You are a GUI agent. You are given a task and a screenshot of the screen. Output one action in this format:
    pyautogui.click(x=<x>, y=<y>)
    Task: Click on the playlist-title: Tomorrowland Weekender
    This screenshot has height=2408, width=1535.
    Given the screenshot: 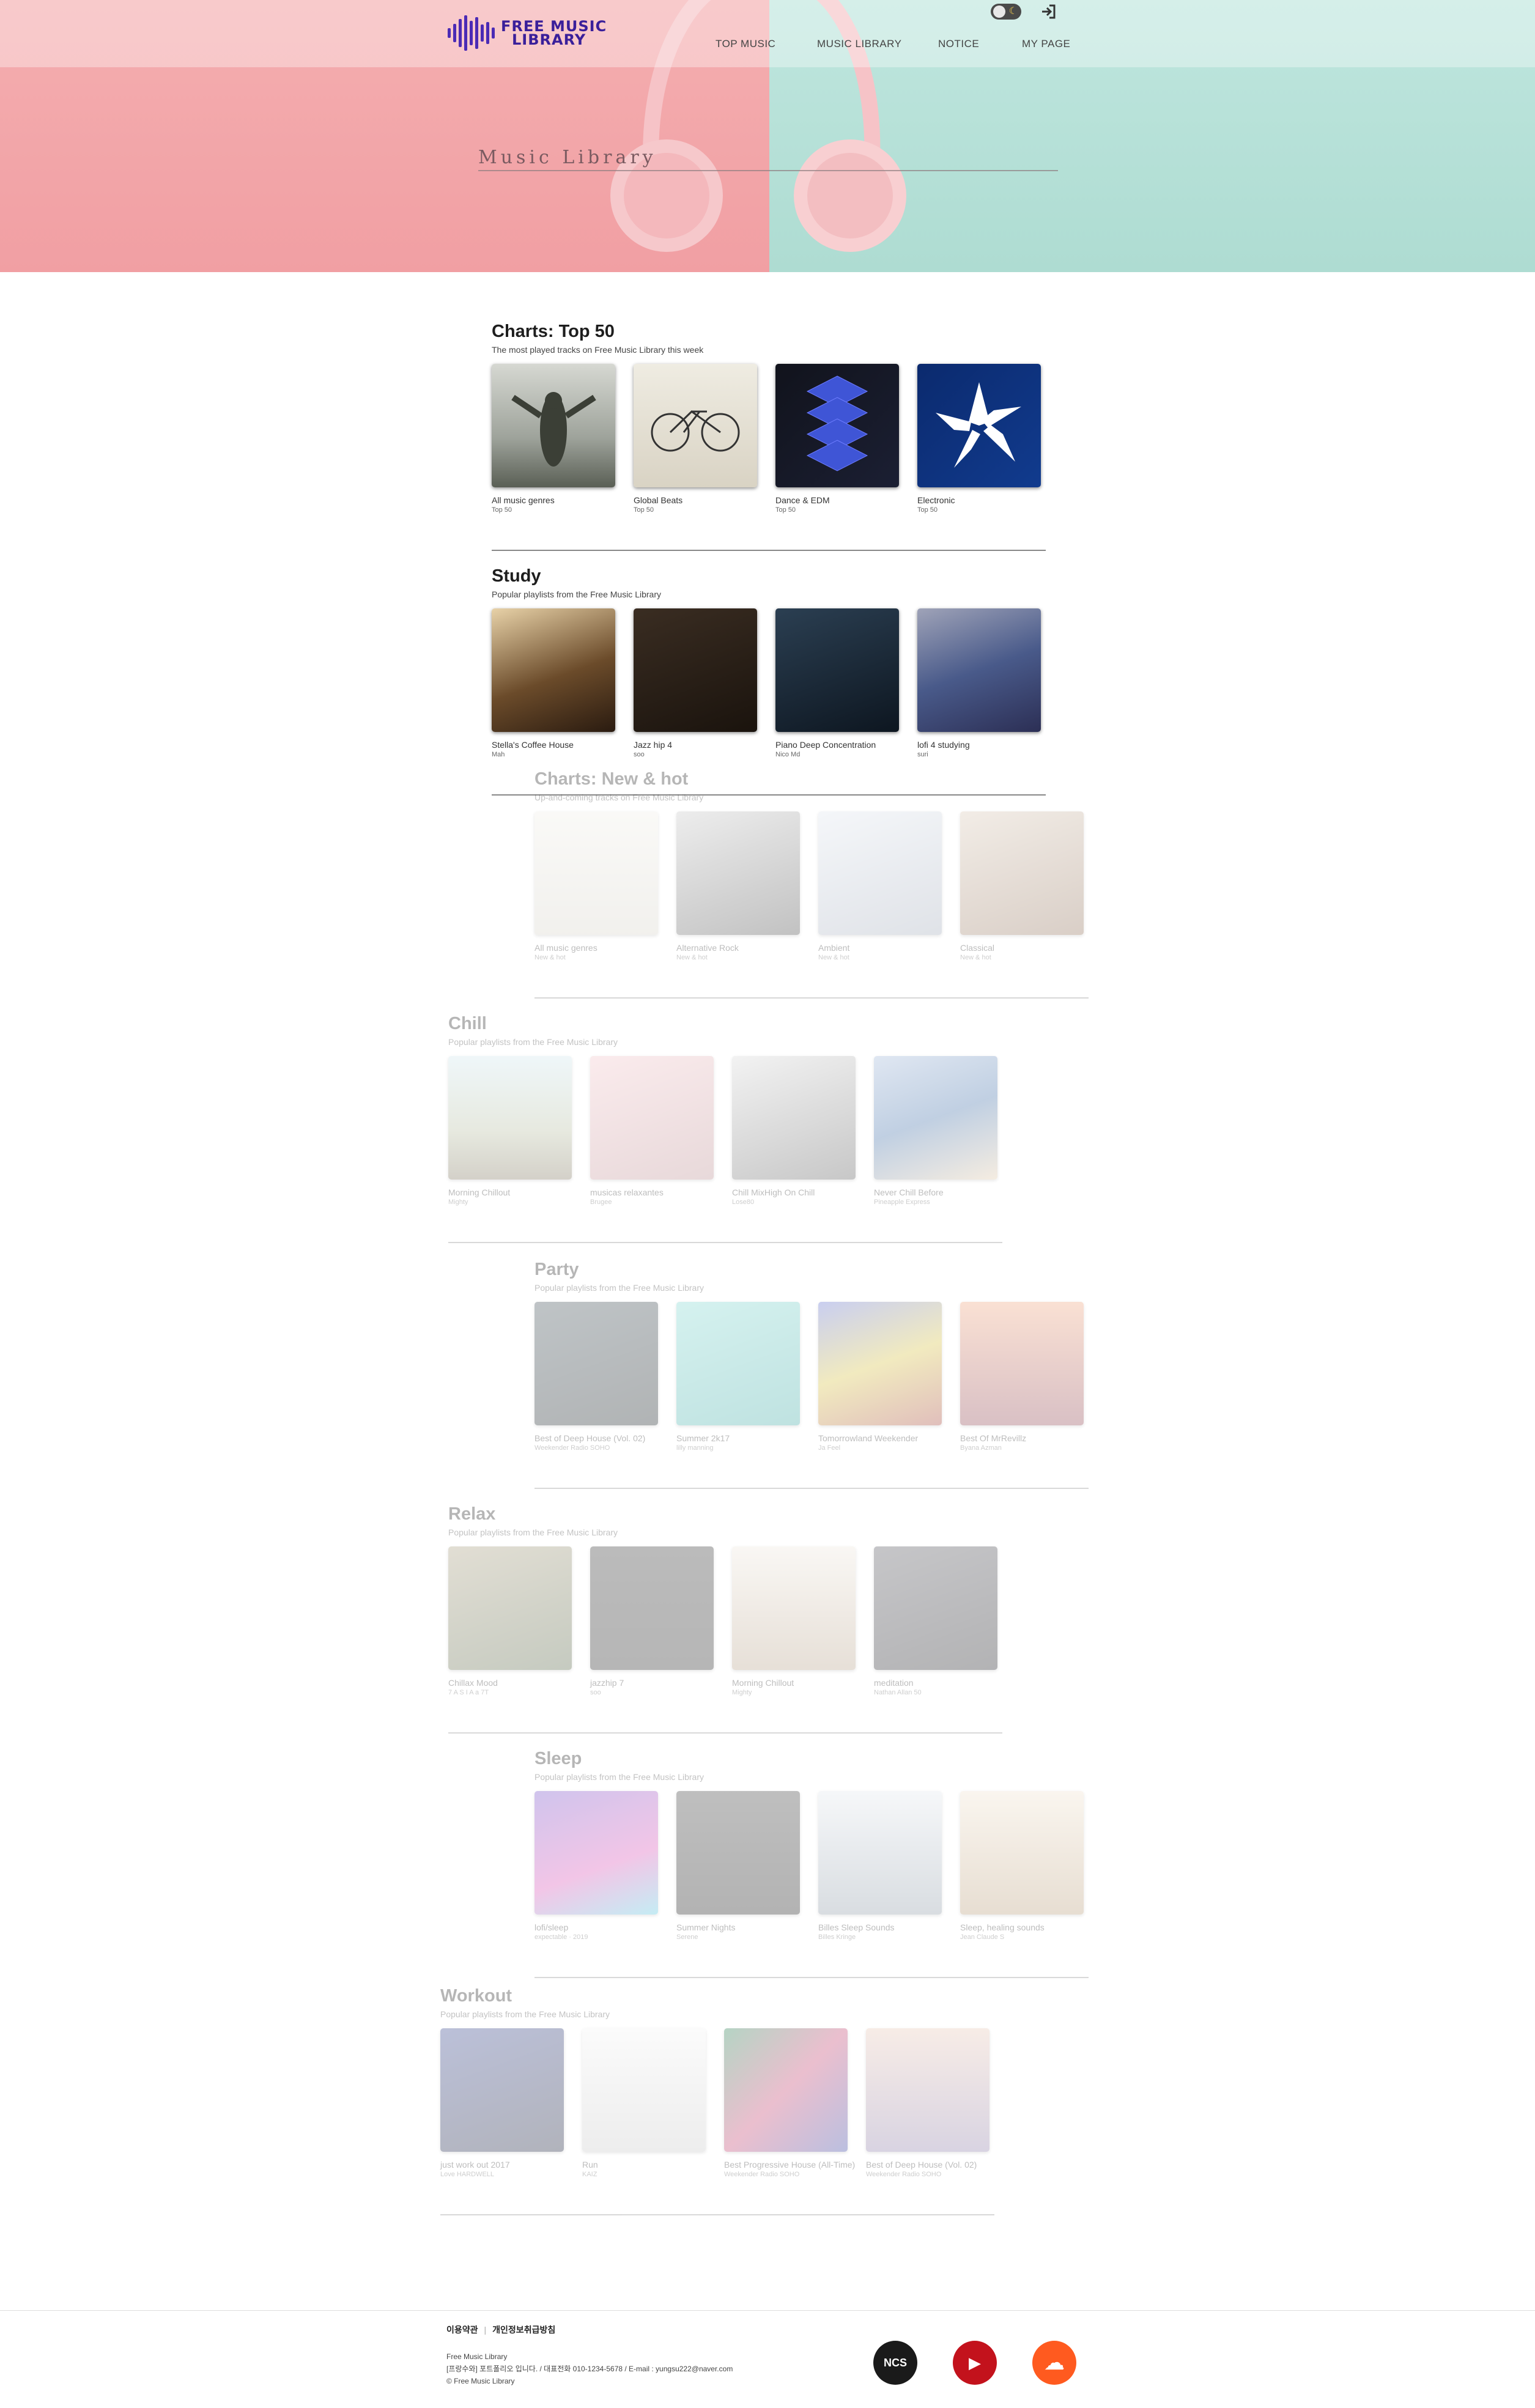 What is the action you would take?
    pyautogui.click(x=880, y=1438)
    